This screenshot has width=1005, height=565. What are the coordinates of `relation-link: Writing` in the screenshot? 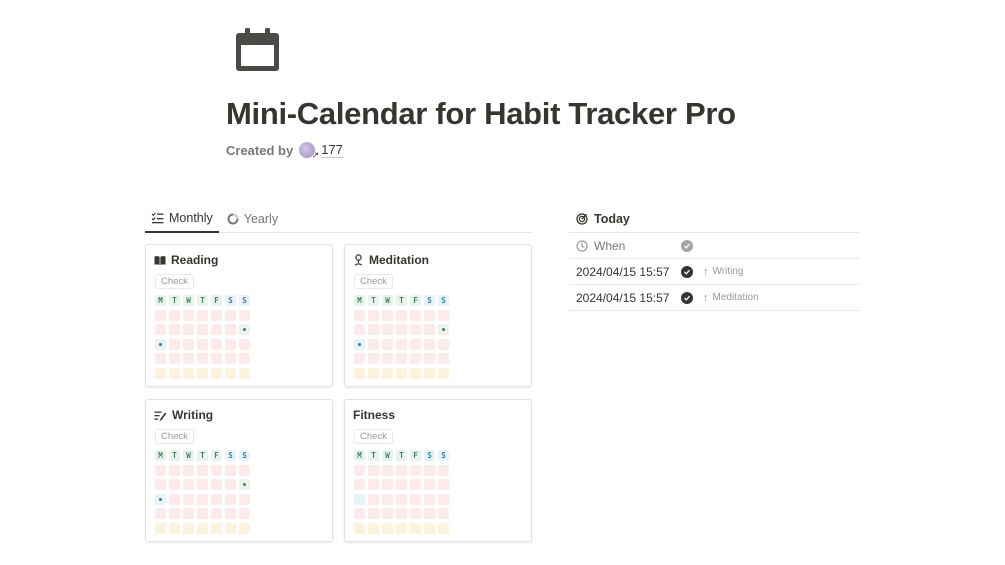 It's located at (728, 271).